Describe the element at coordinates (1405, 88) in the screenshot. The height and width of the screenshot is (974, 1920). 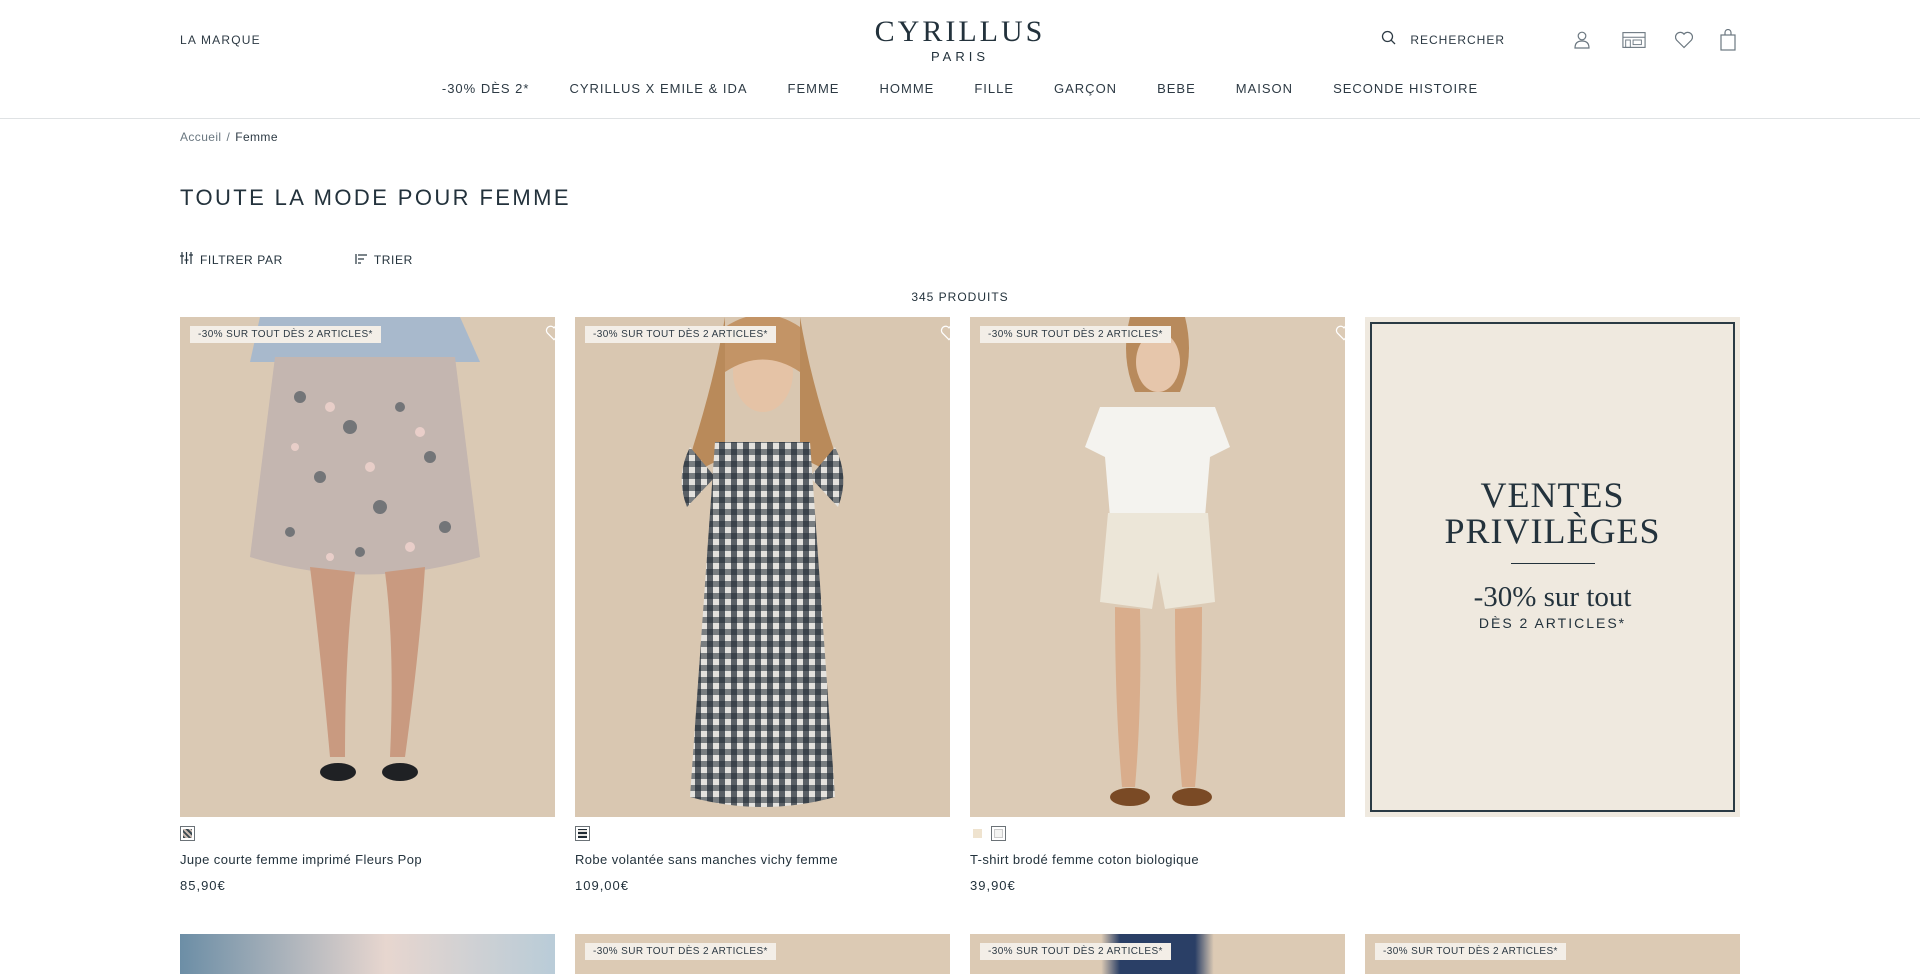
I see `nav-item-seconde-histoire: SECONDE HISTOIRE` at that location.